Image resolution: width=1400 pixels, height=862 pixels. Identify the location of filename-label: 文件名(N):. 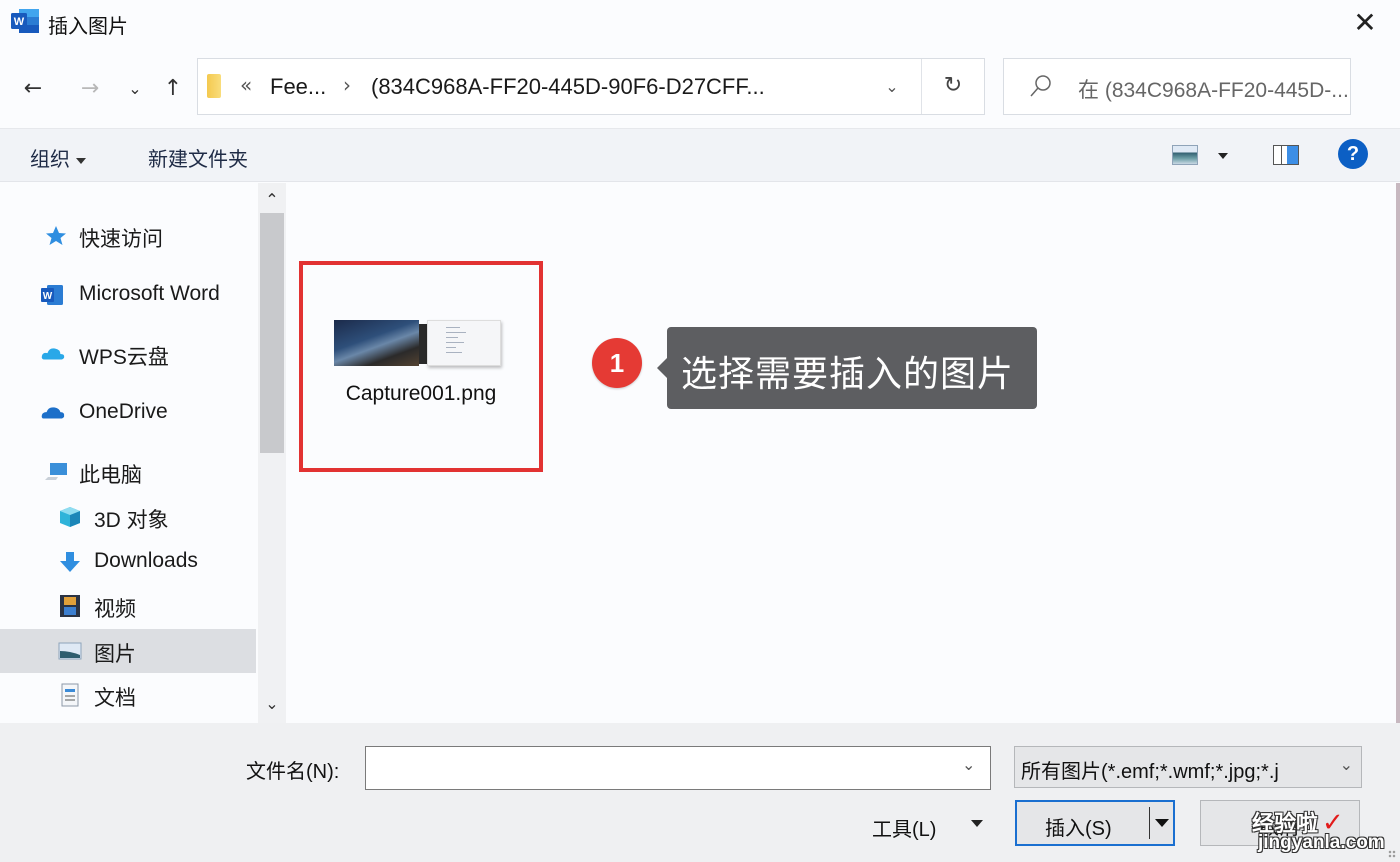
(293, 772).